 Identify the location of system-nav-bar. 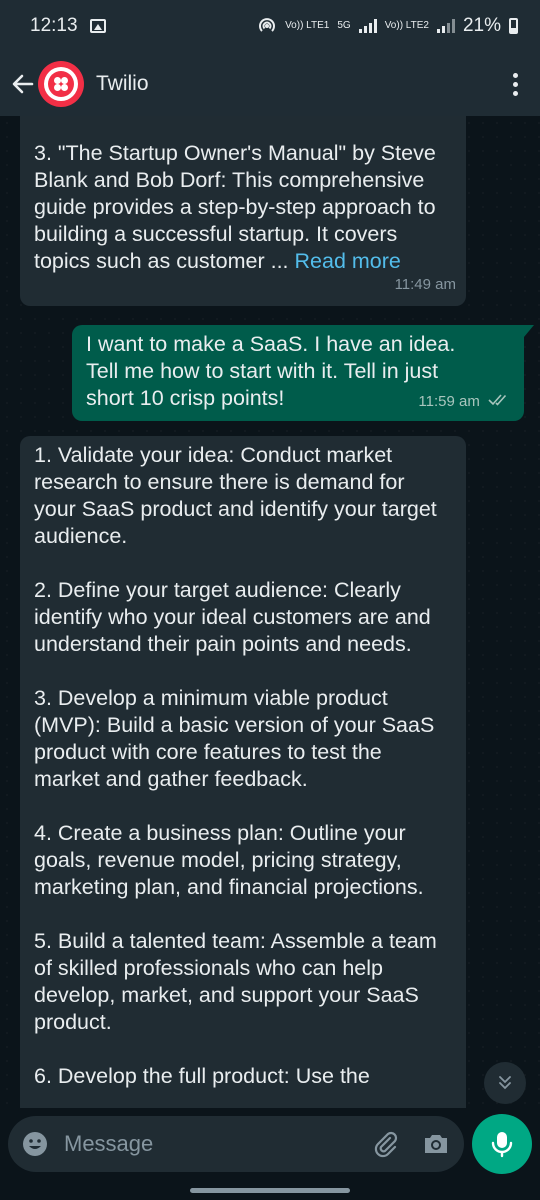
(270, 1188).